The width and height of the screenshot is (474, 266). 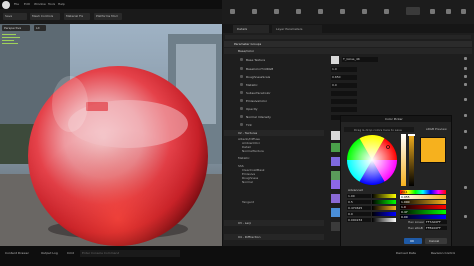 What do you see at coordinates (372, 160) in the screenshot?
I see `color-wheel` at bounding box center [372, 160].